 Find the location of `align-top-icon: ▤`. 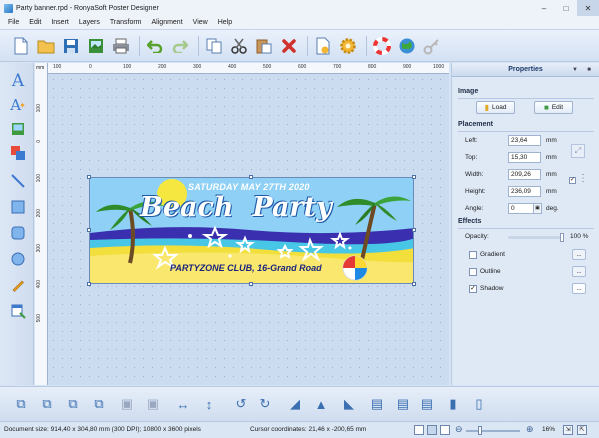

align-top-icon: ▤ is located at coordinates (377, 404).